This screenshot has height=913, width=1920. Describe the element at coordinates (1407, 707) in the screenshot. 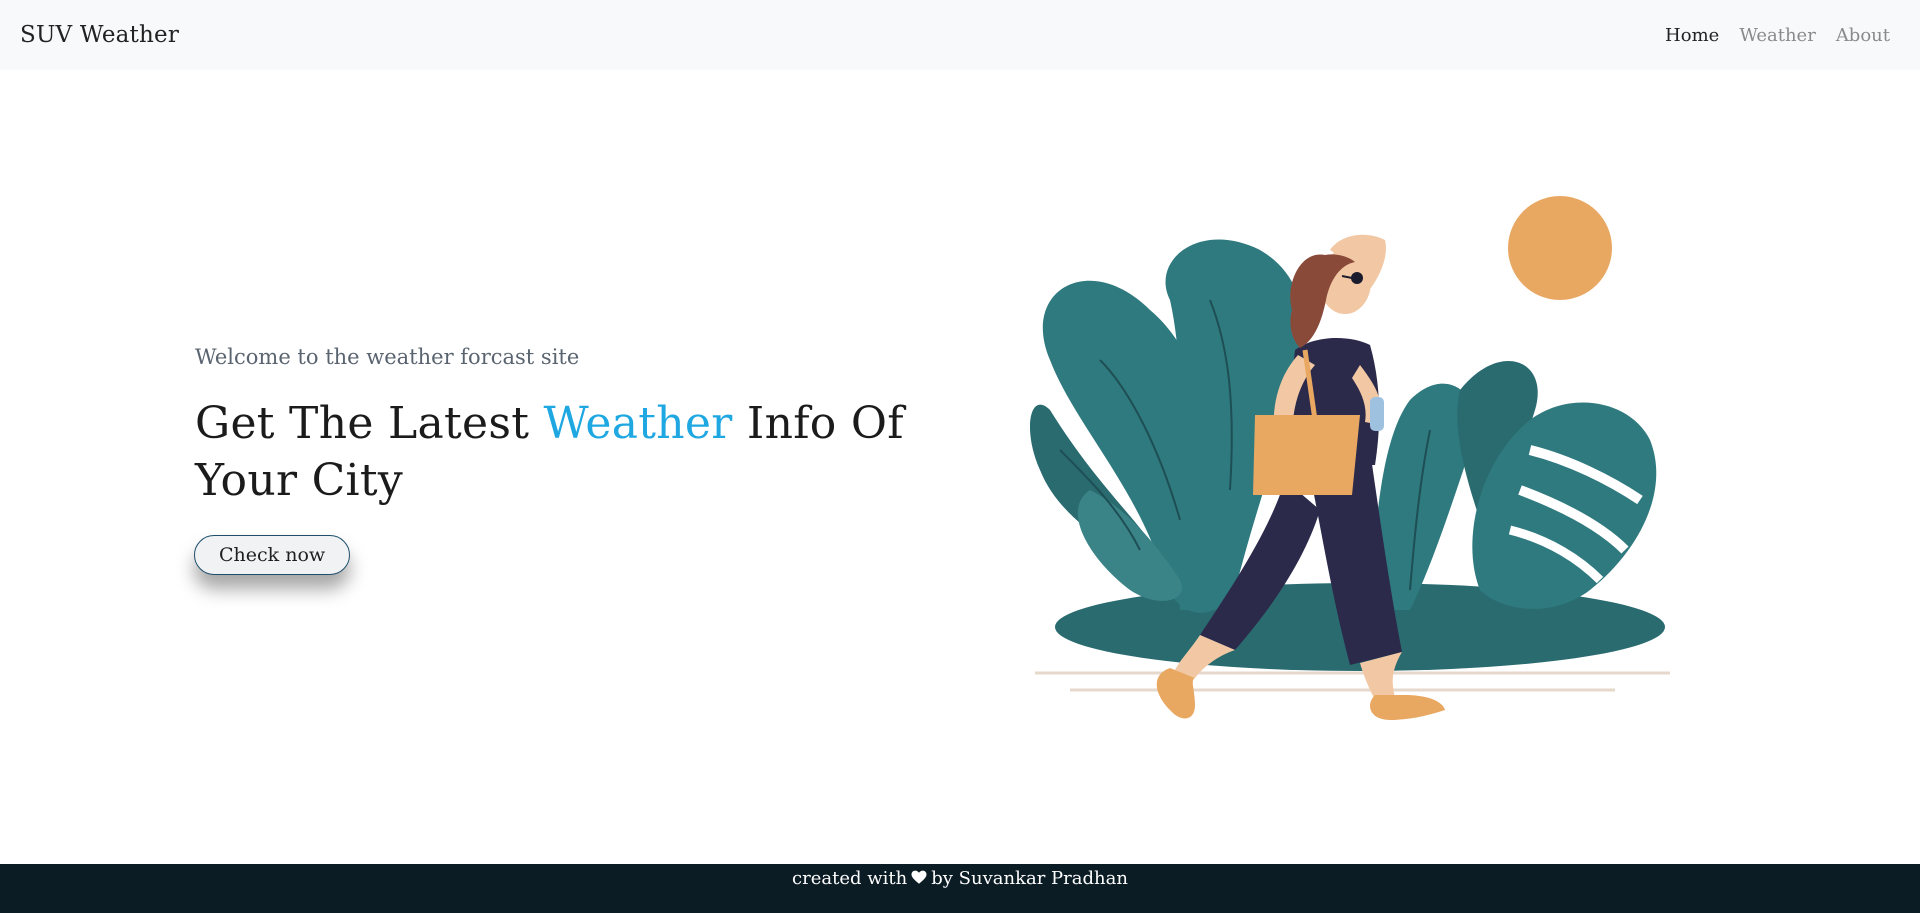

I see `shoe-right` at that location.